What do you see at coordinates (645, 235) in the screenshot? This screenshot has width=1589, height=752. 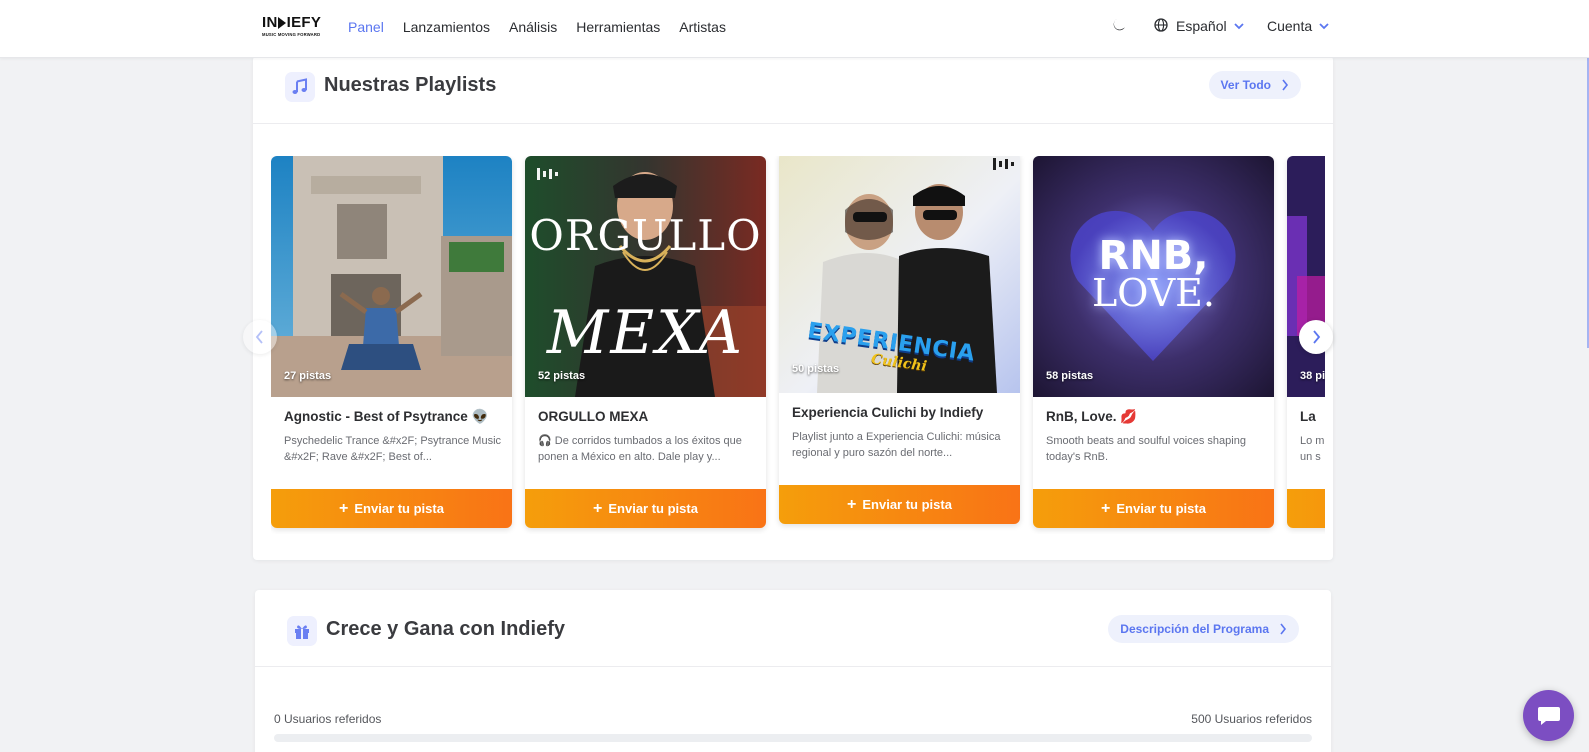 I see `cover-title-top: ORGULLO` at bounding box center [645, 235].